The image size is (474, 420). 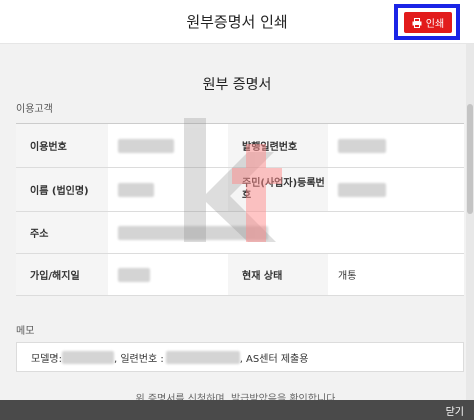 I want to click on memo-model-label: 모델명:, so click(x=46, y=359).